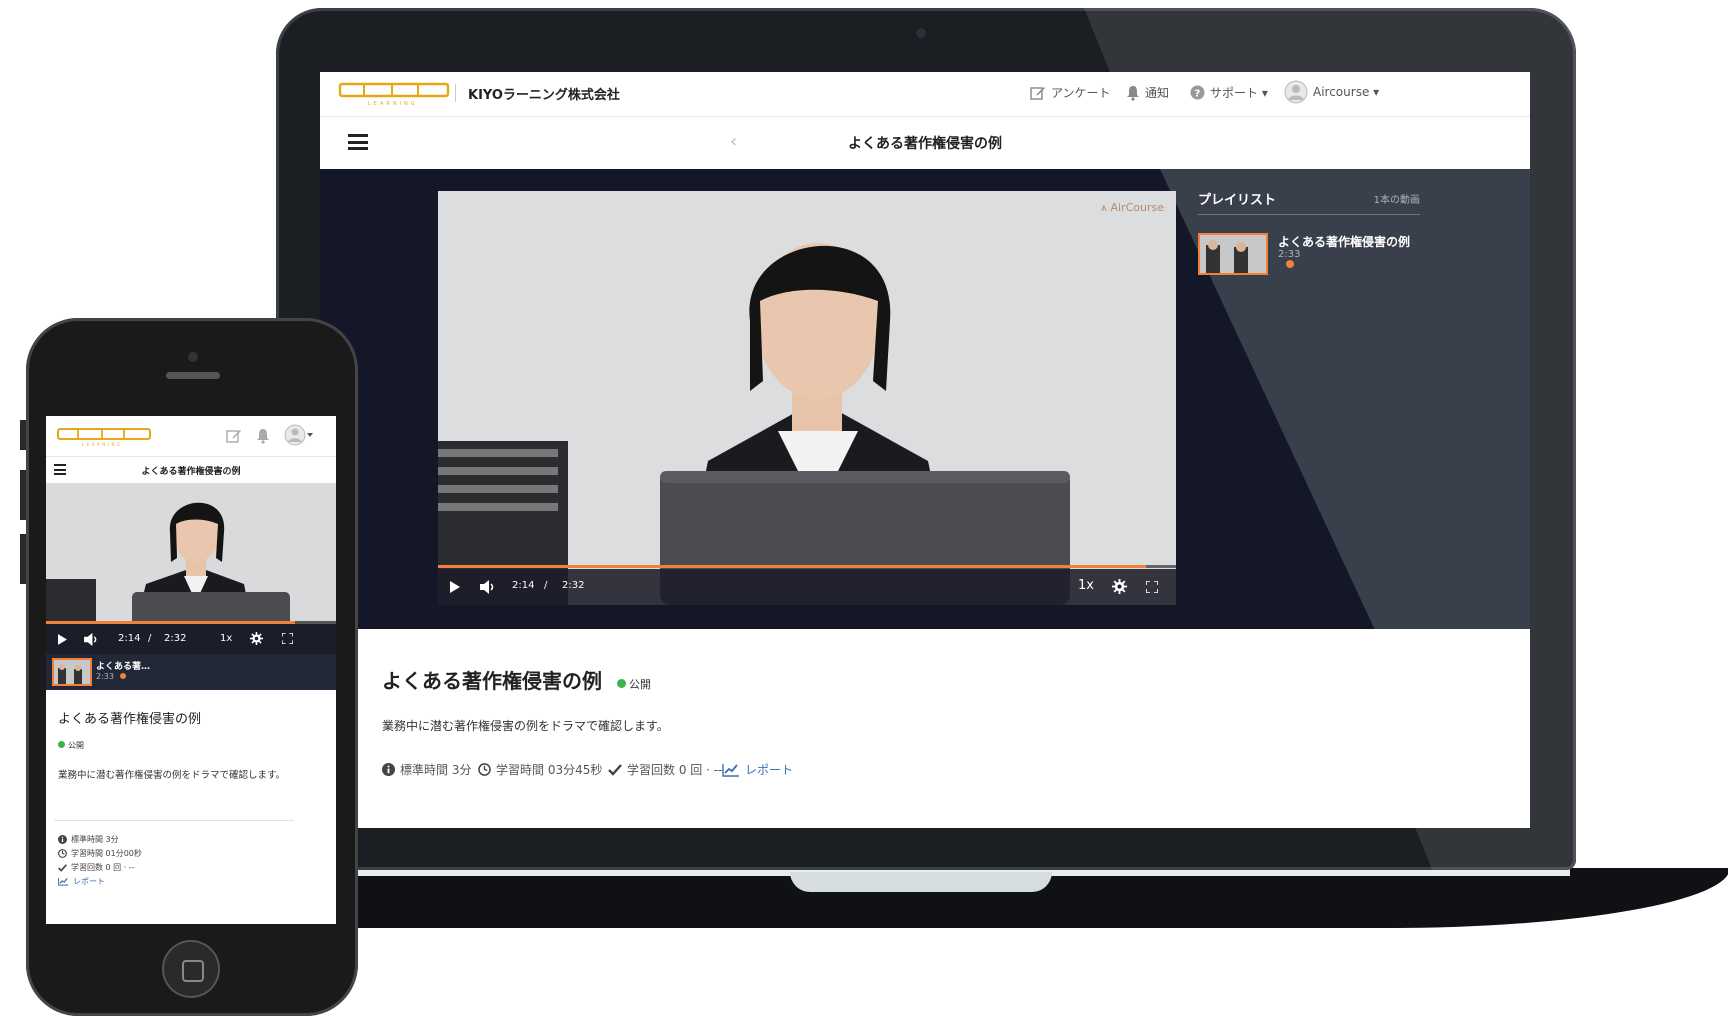  What do you see at coordinates (426, 769) in the screenshot?
I see `meta-standard-time: 標準時間 3分` at bounding box center [426, 769].